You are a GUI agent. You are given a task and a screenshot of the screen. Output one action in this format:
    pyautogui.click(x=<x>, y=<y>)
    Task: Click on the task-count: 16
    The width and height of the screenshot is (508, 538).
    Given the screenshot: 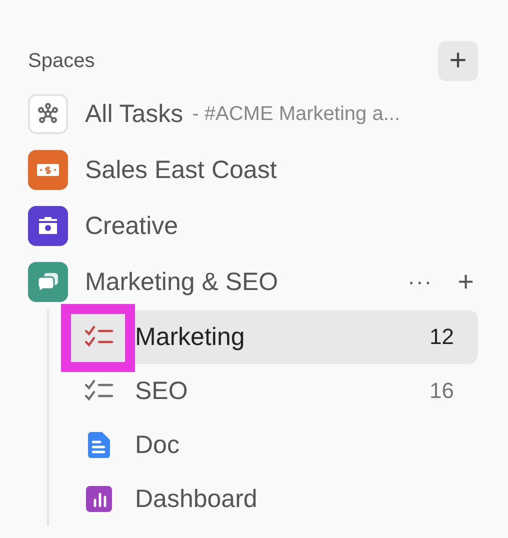 What is the action you would take?
    pyautogui.click(x=442, y=391)
    